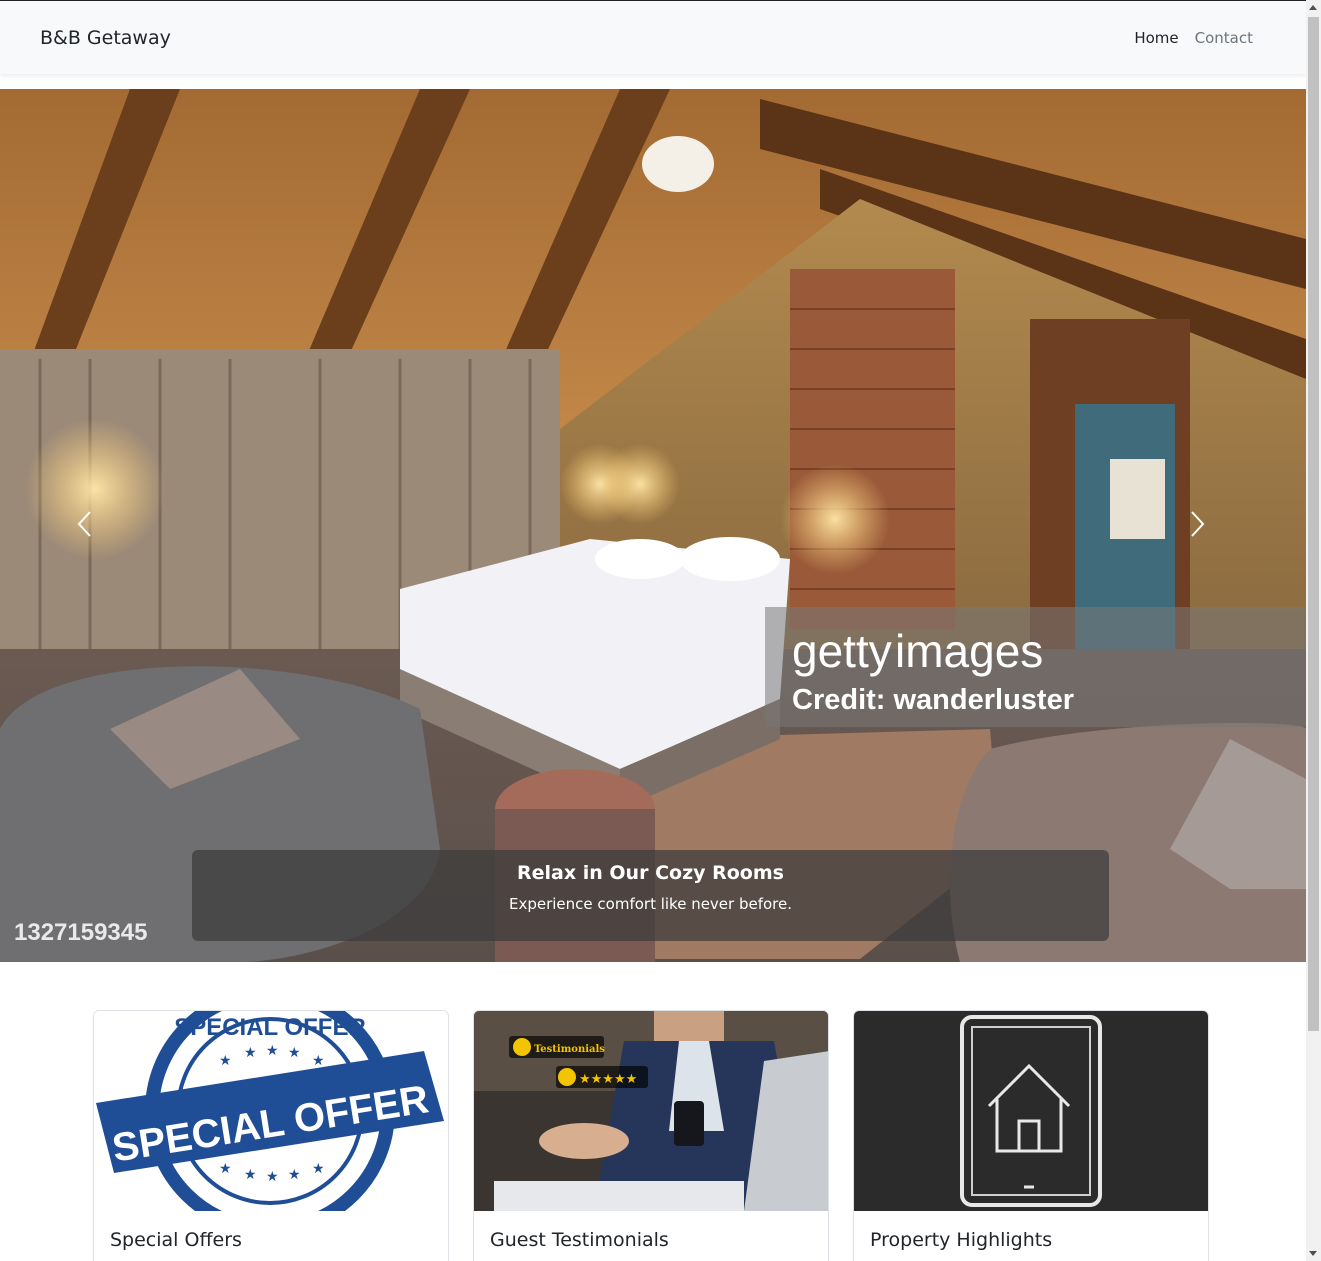 This screenshot has height=1261, width=1321. I want to click on navbar: B&B Getaway Home Contact, so click(653, 37).